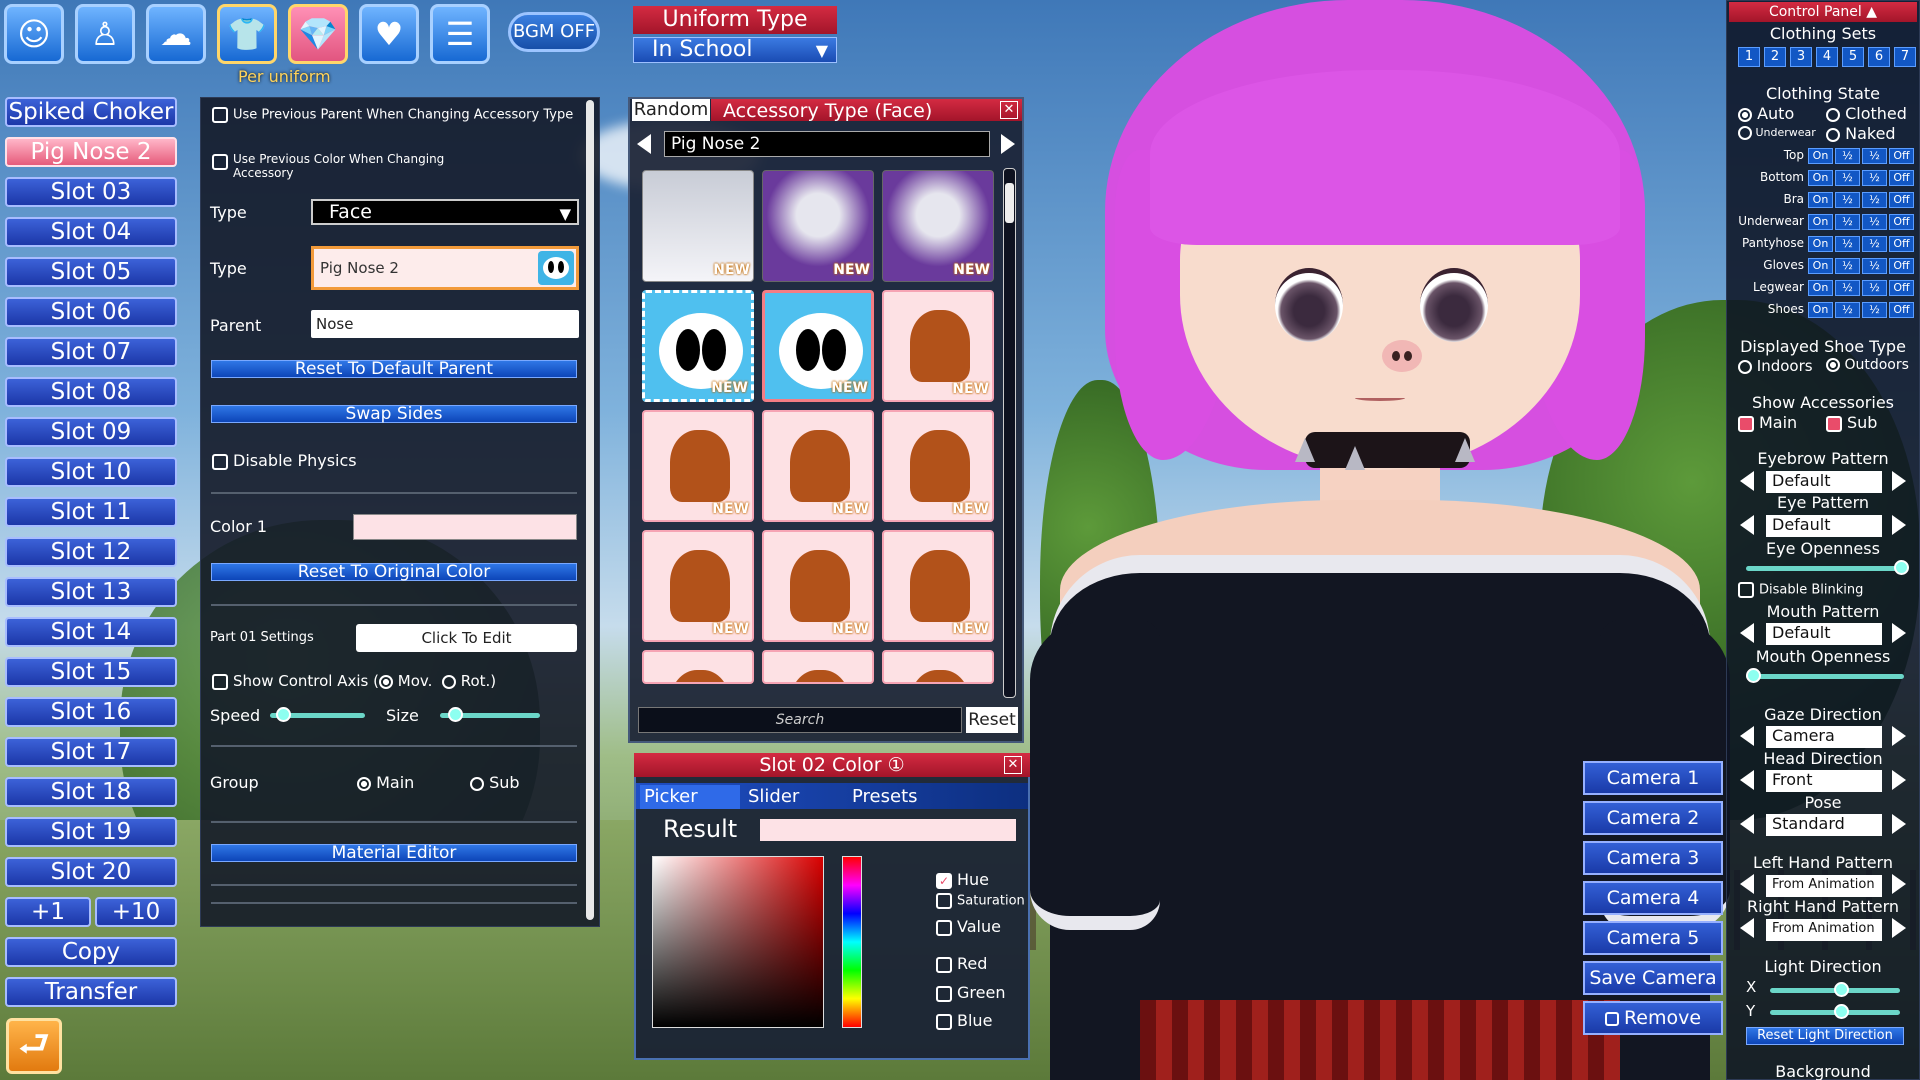 The image size is (1920, 1080). I want to click on tab-presets: Presets, so click(885, 797).